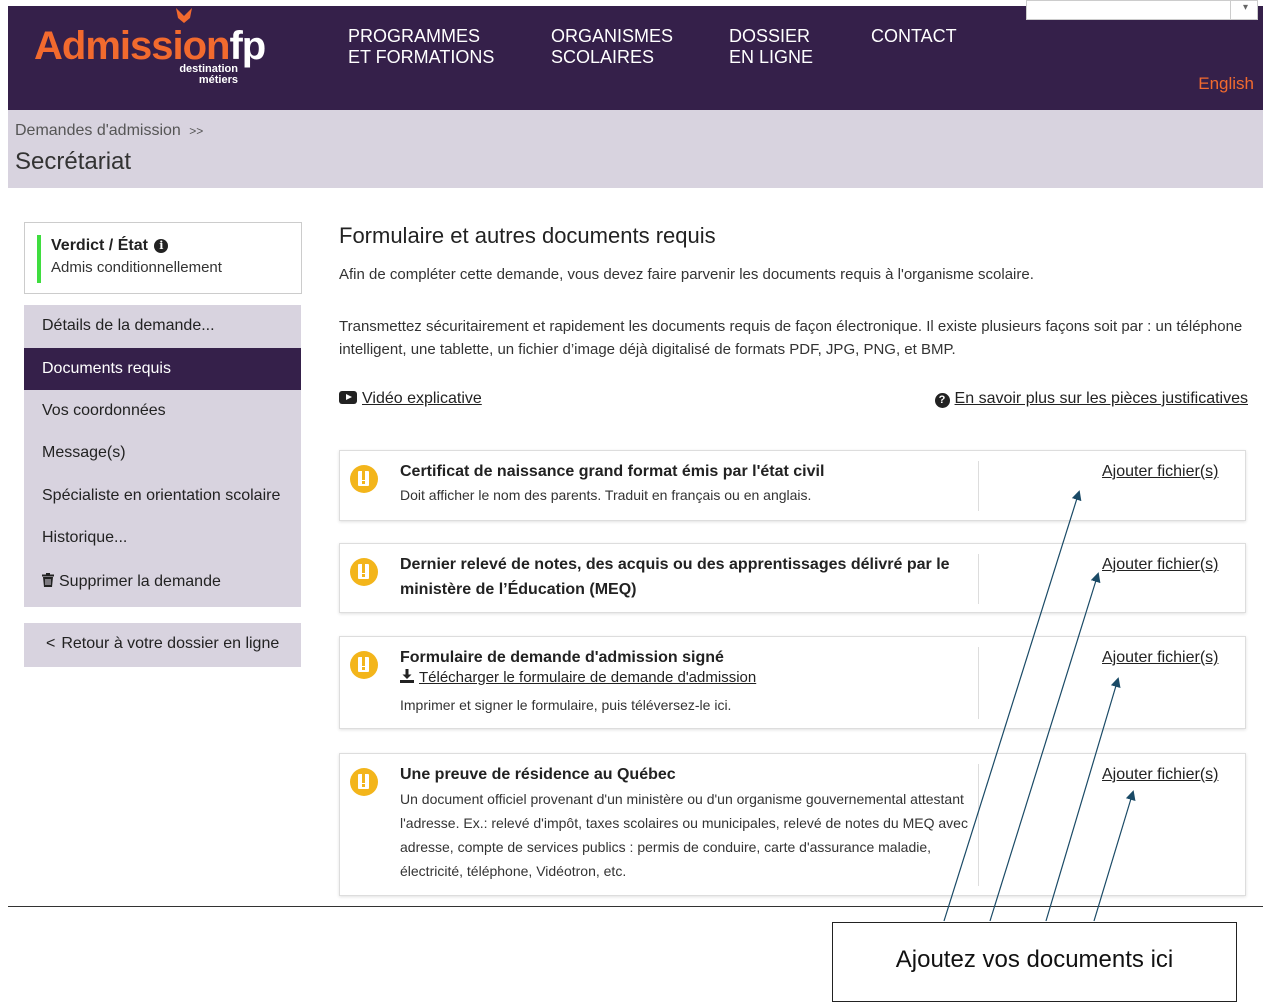 This screenshot has width=1263, height=1002. Describe the element at coordinates (1226, 84) in the screenshot. I see `language-toggle-link: English` at that location.